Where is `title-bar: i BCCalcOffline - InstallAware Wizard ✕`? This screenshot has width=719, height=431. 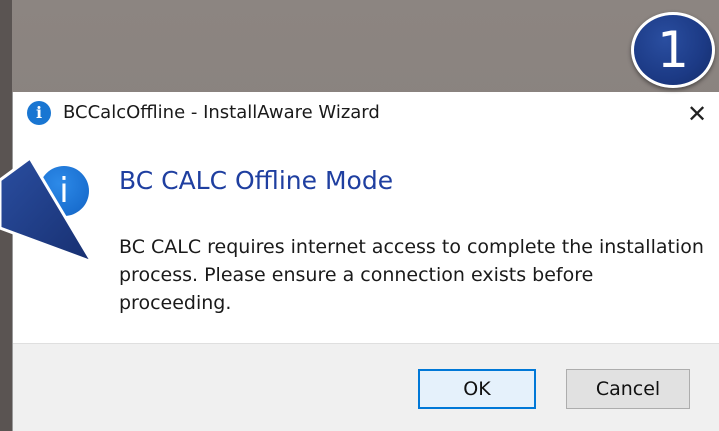 title-bar: i BCCalcOffline - InstallAware Wizard ✕ is located at coordinates (366, 114).